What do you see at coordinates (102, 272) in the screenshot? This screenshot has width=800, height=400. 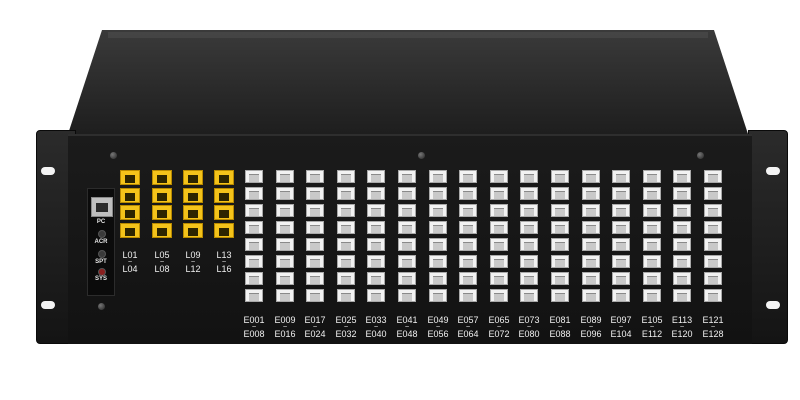 I see `sys-led` at bounding box center [102, 272].